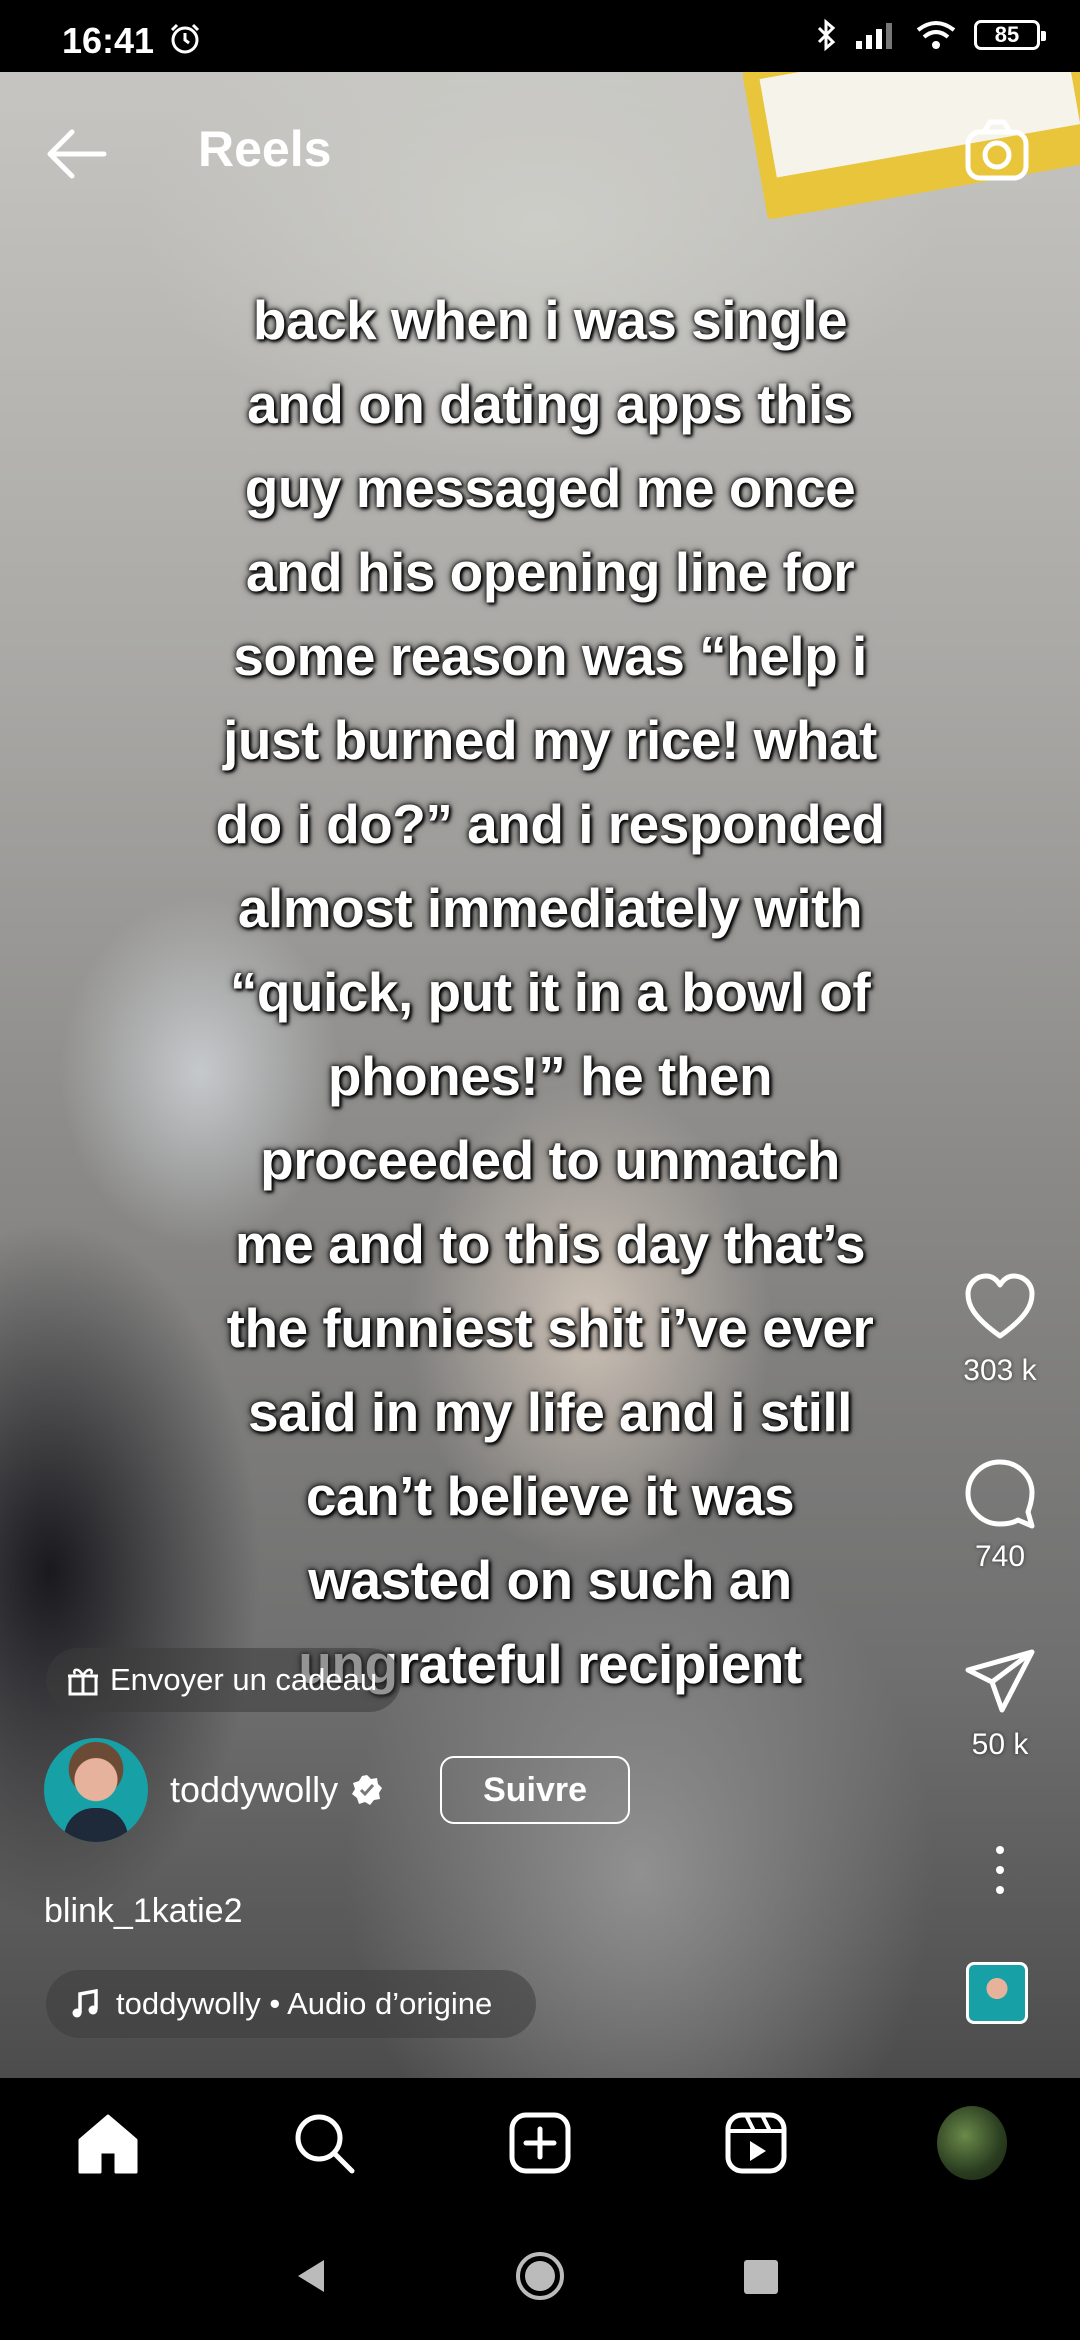 This screenshot has height=2340, width=1080. Describe the element at coordinates (244, 1679) in the screenshot. I see `send-gift-label: Envoyer un cadeau` at that location.